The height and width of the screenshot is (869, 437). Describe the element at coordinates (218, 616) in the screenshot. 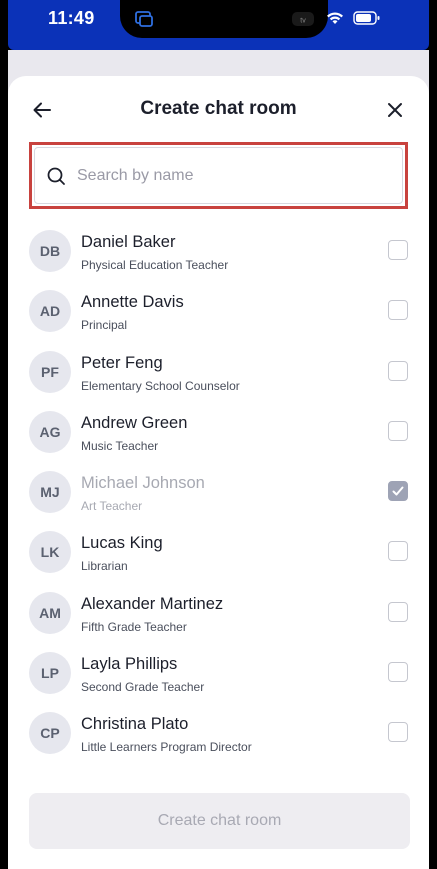

I see `list-item: AM Alexander Martinez Fifth Grade Teacher` at that location.